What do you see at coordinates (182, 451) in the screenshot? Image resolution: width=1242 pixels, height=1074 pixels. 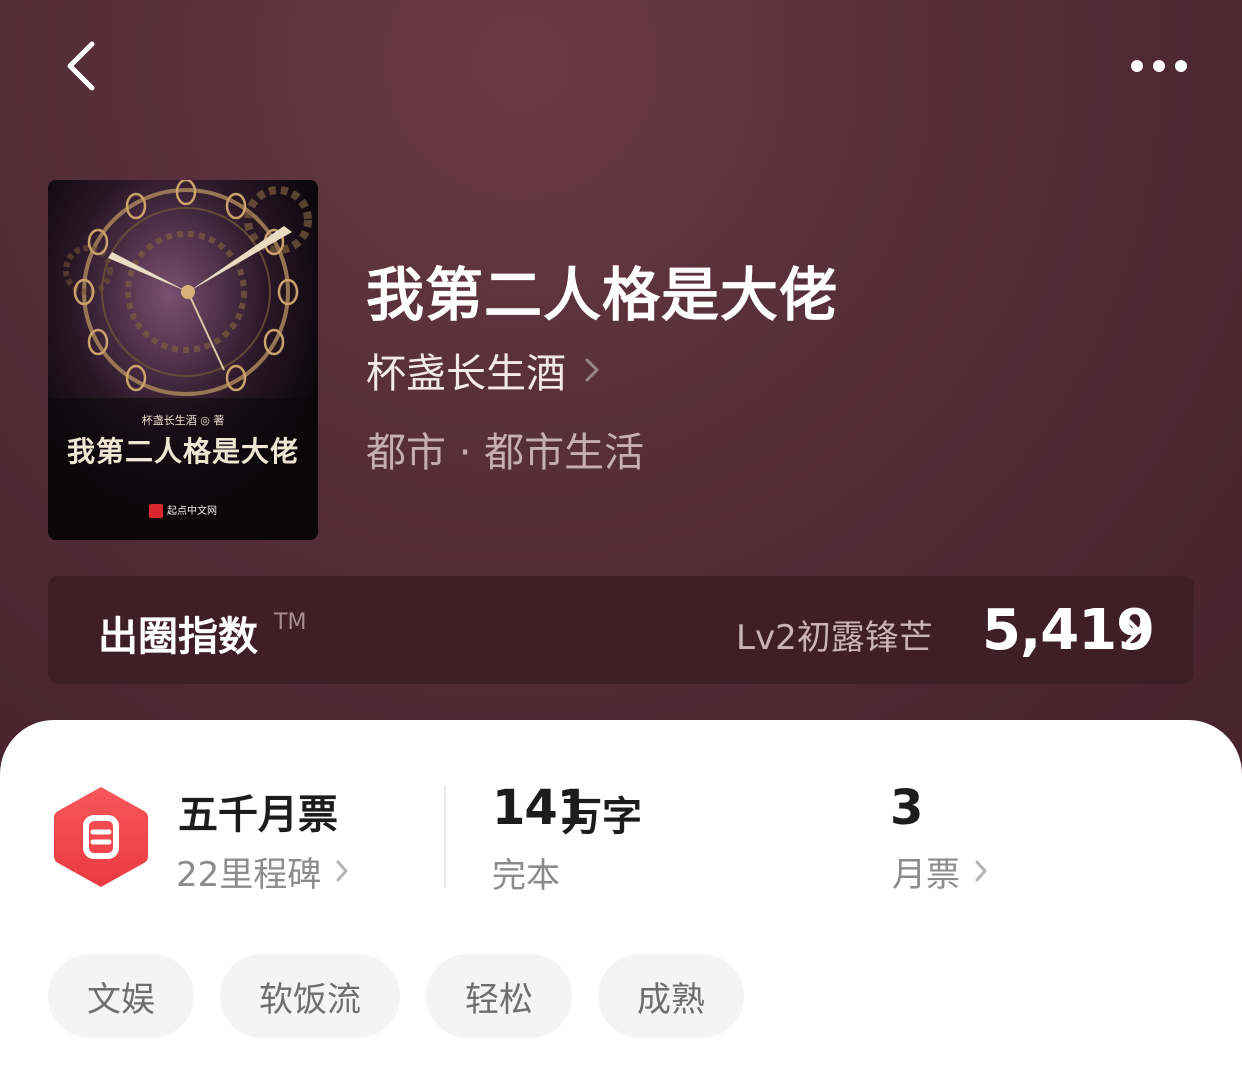 I see `cover-title-text: 我第二人格是大佬` at bounding box center [182, 451].